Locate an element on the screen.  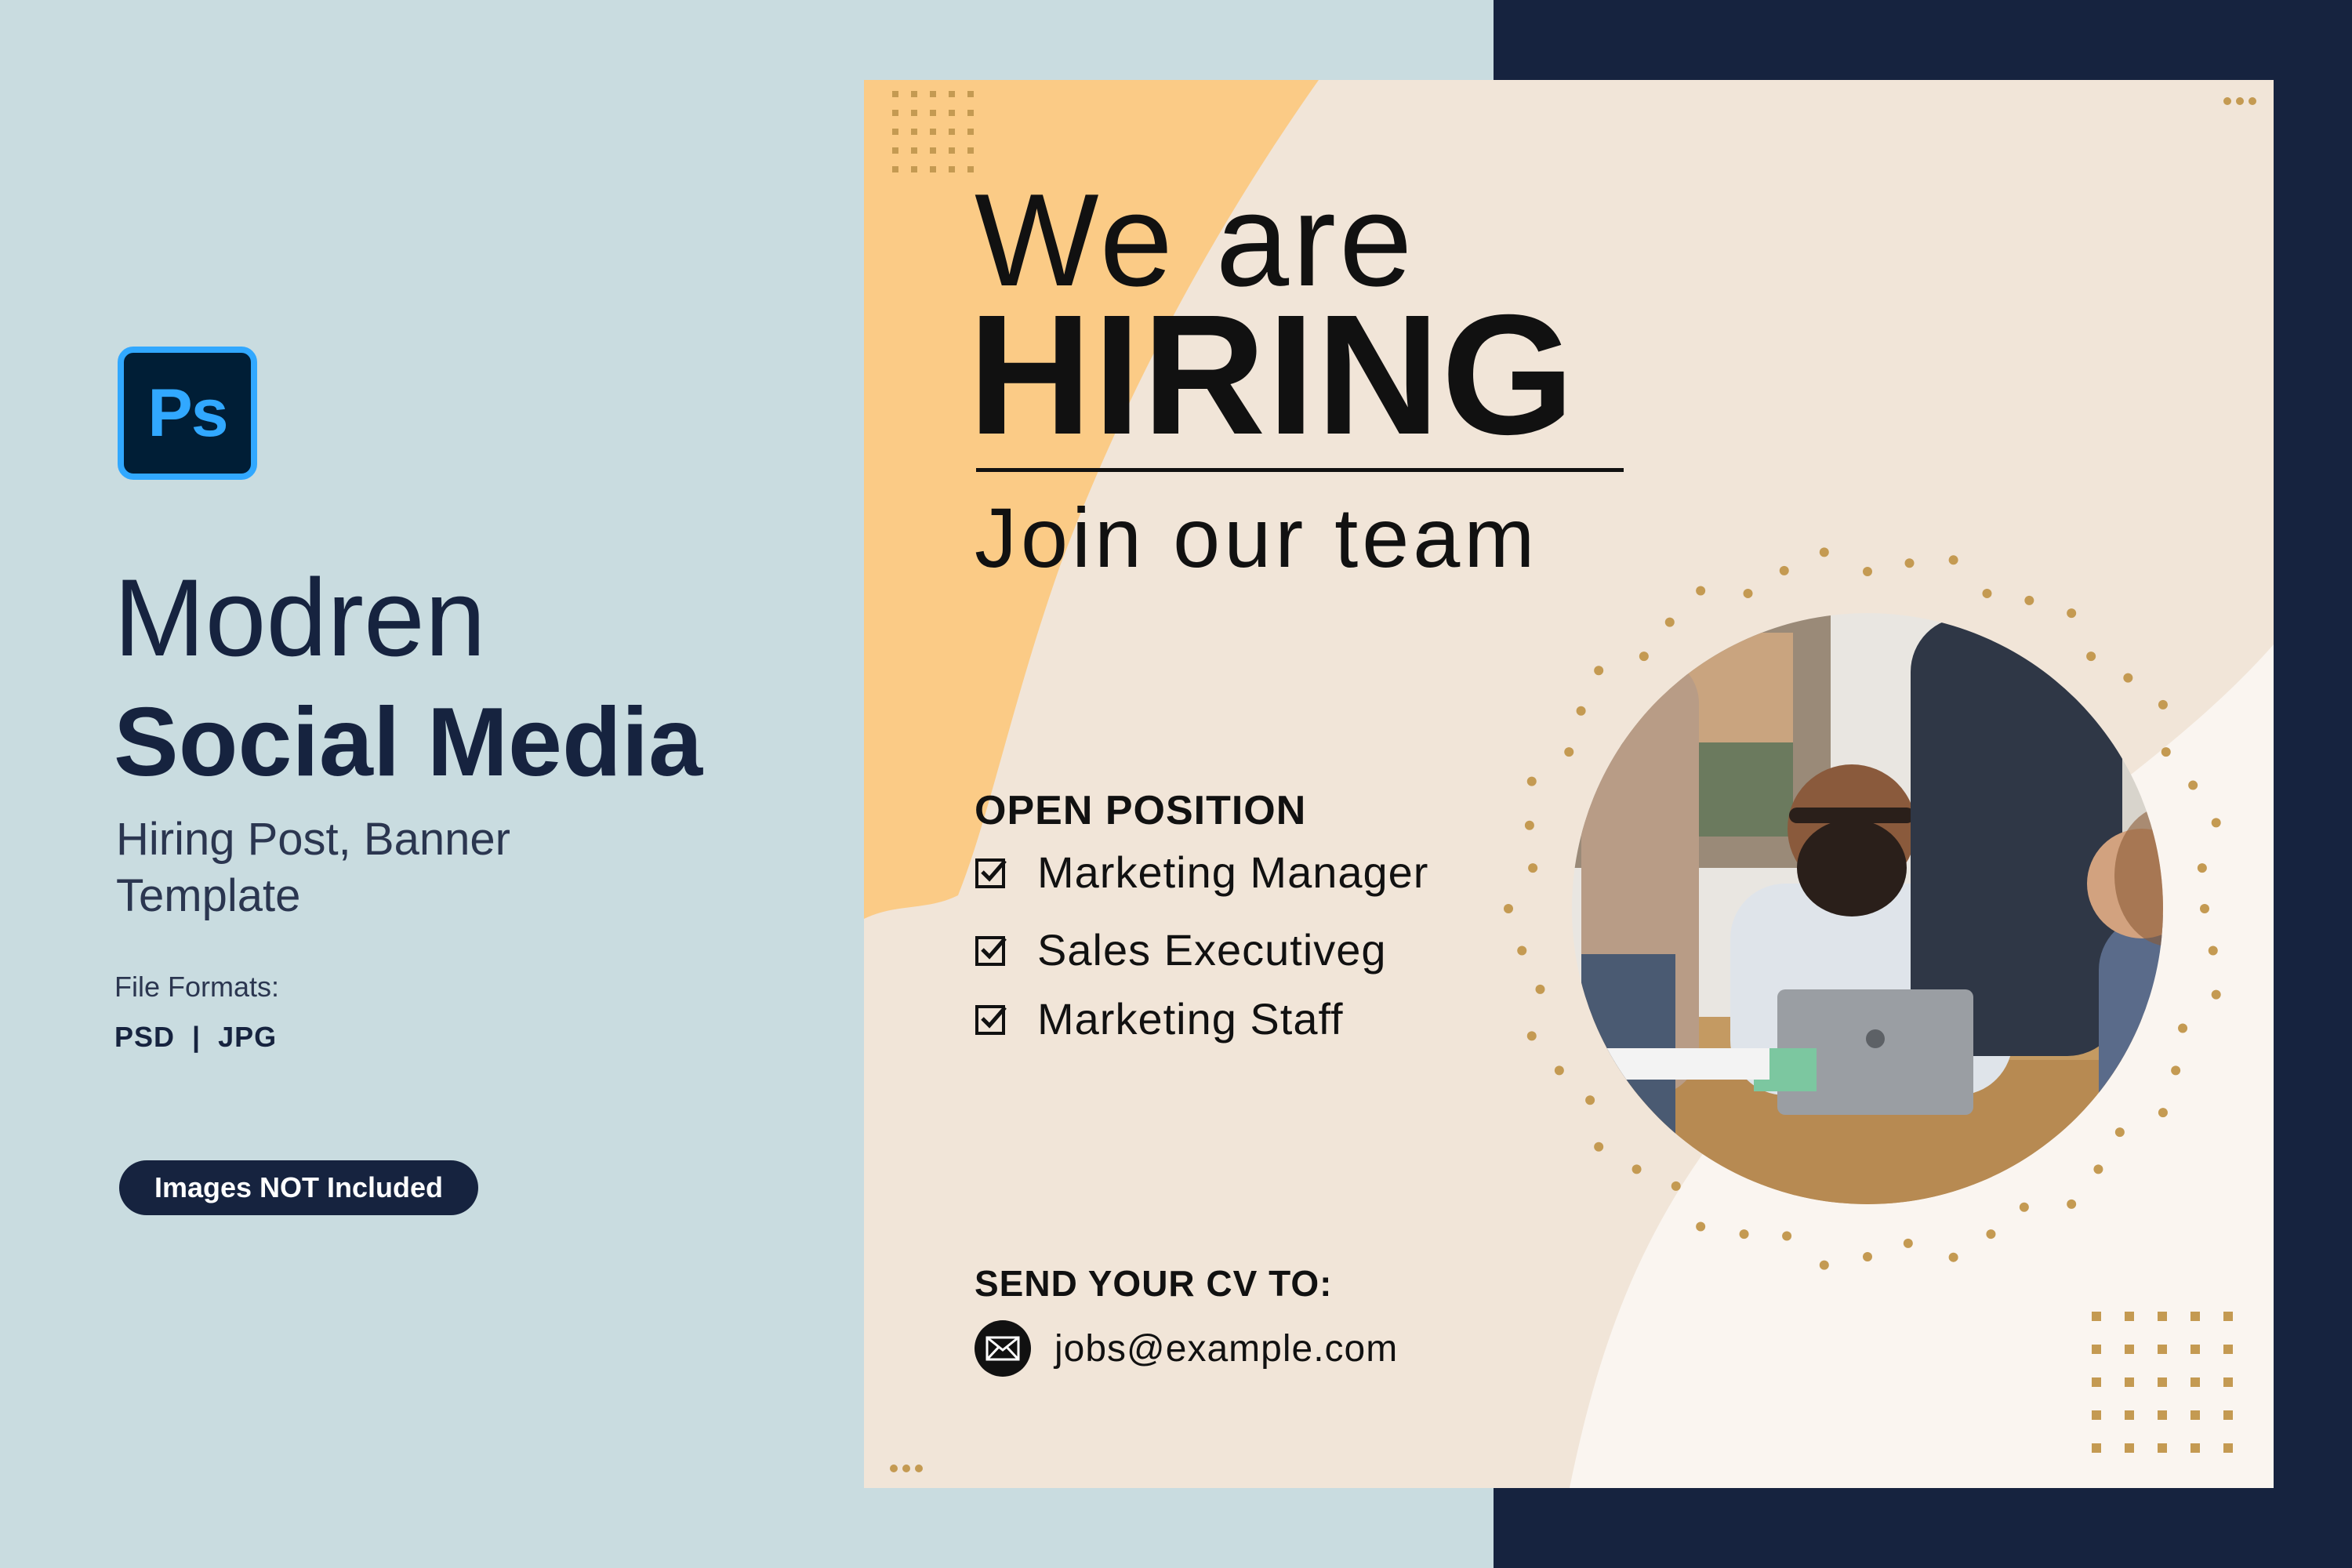
file-formats-value: PSD | JPG is located at coordinates (196, 1037).